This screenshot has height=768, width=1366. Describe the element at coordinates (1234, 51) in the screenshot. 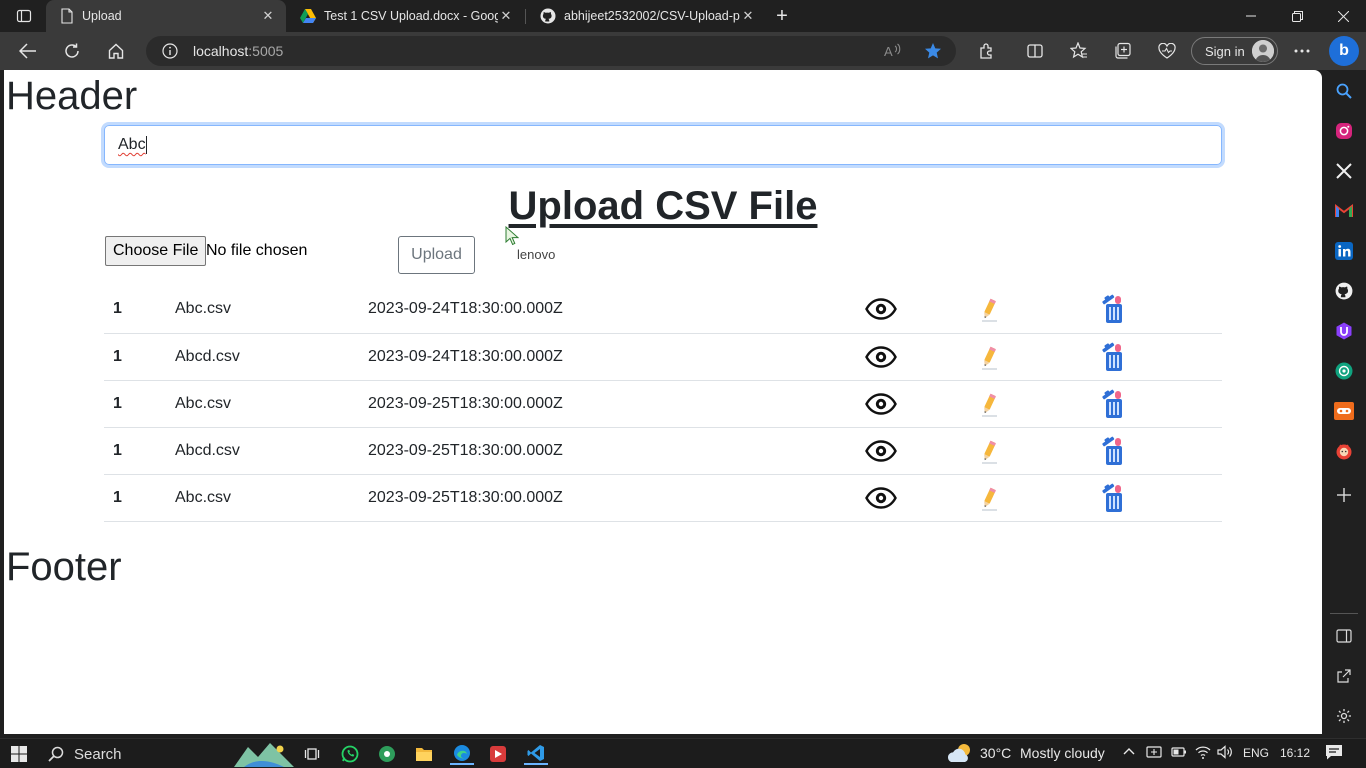

I see `sign-in-button: Sign in` at that location.